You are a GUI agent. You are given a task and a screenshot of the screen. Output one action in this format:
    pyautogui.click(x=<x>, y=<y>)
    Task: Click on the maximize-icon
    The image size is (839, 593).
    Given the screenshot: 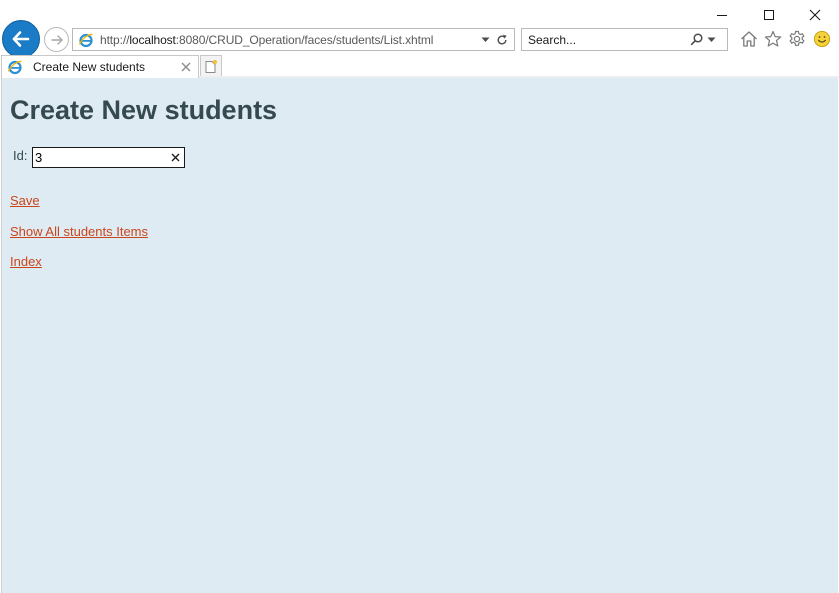 What is the action you would take?
    pyautogui.click(x=769, y=15)
    